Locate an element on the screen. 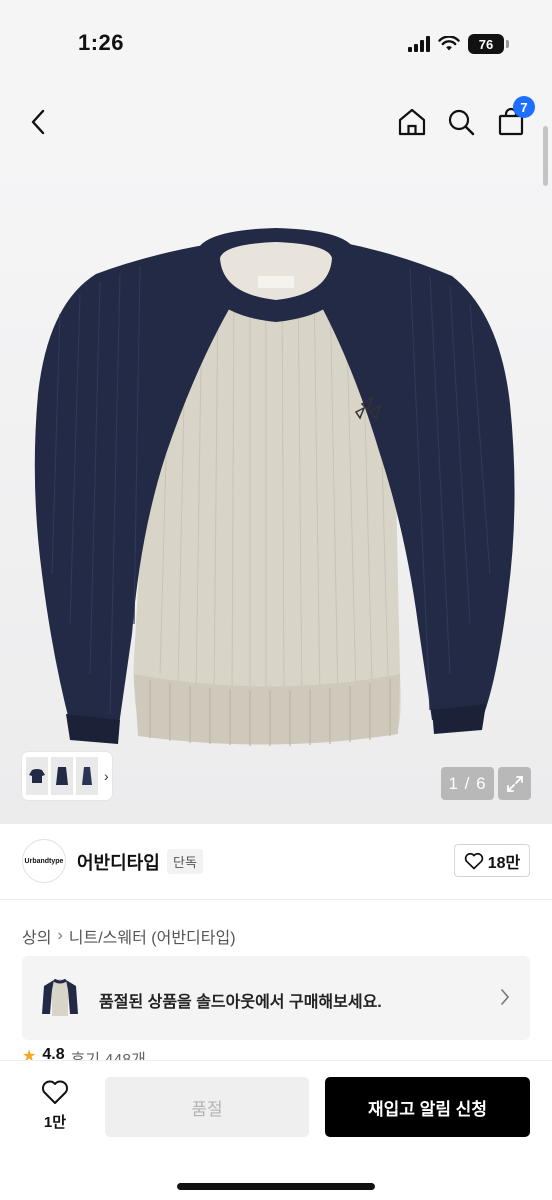  soldout-banner: 품절된 상품을 솔드아웃에서 구매해보세요. is located at coordinates (276, 998).